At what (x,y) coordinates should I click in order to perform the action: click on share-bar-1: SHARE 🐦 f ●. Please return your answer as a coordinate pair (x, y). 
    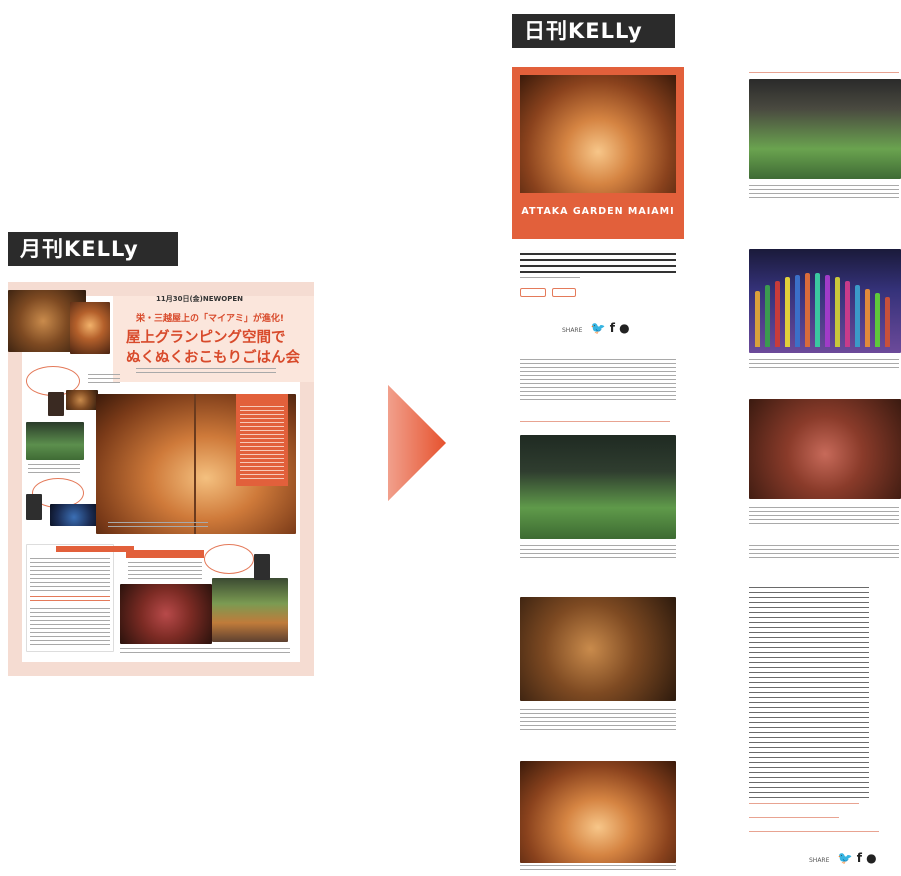
    Looking at the image, I should click on (596, 328).